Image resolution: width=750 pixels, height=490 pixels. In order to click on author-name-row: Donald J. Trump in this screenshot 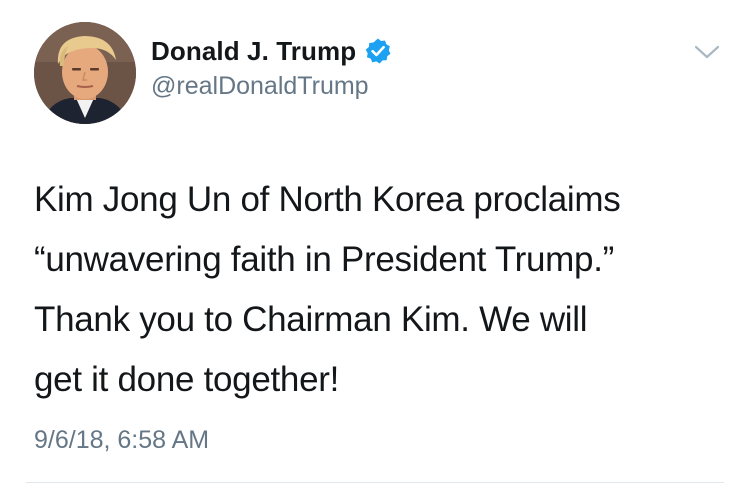, I will do `click(271, 51)`.